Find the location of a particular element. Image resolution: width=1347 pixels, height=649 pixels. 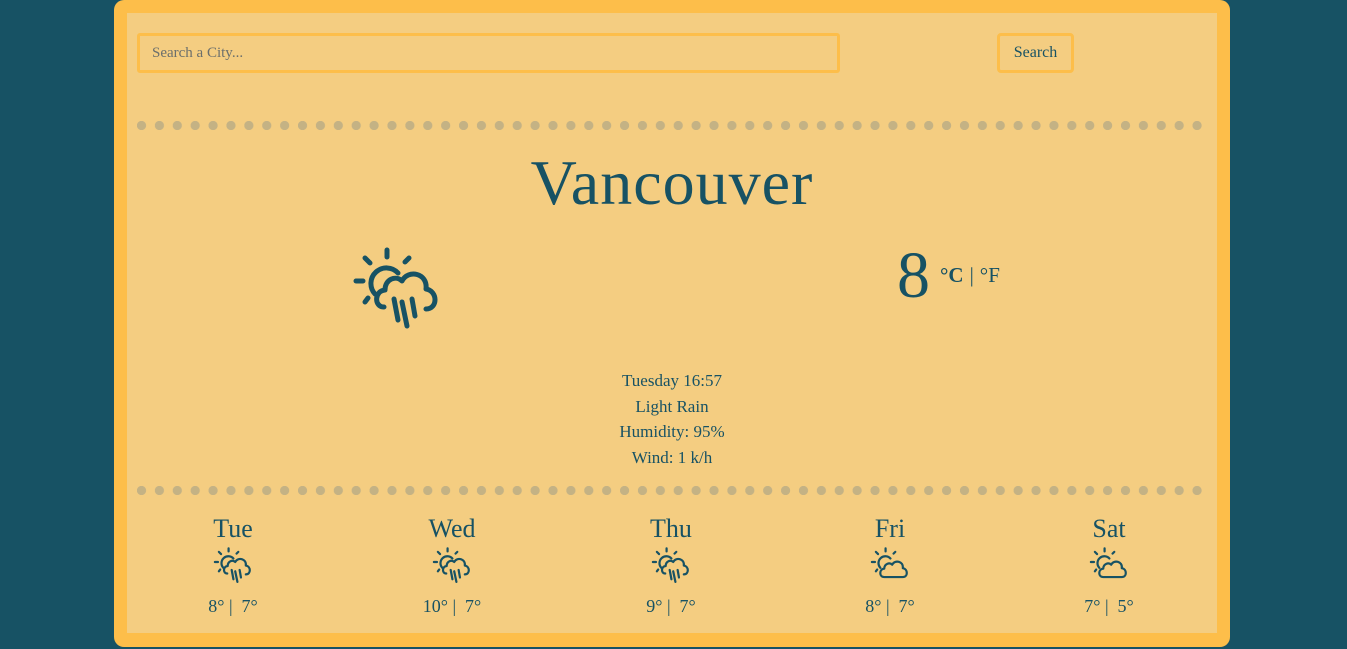

dotted-divider-top is located at coordinates (673, 125).